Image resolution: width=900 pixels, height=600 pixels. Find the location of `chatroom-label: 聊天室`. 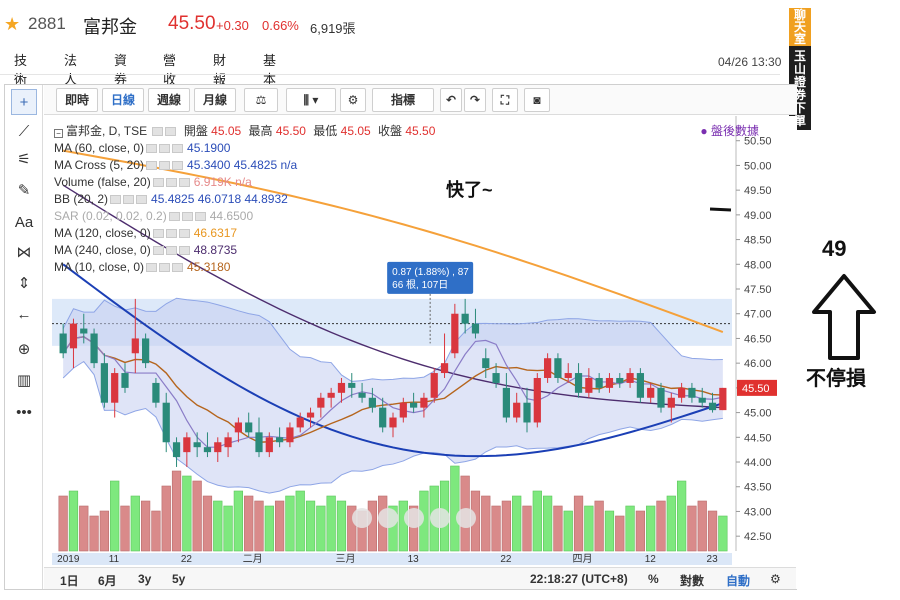

chatroom-label: 聊天室 is located at coordinates (800, 27).